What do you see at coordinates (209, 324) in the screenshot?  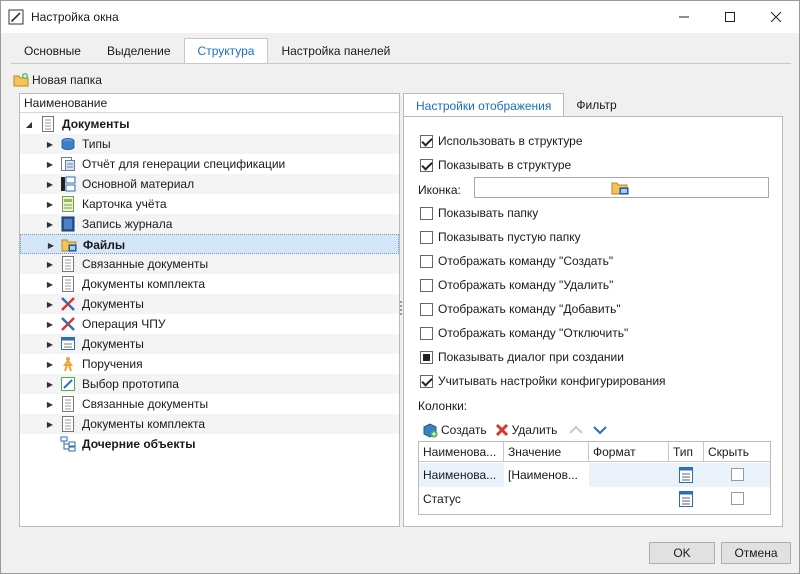 I see `tree-item: ▶ Операция ЧПУ` at bounding box center [209, 324].